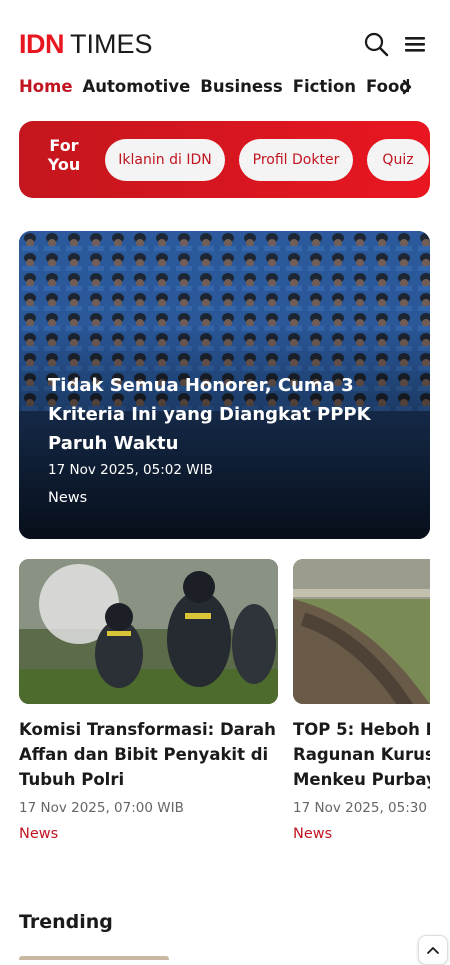  What do you see at coordinates (101, 808) in the screenshot?
I see `article-date: 17 Nov 2025, 07:00 WIB` at bounding box center [101, 808].